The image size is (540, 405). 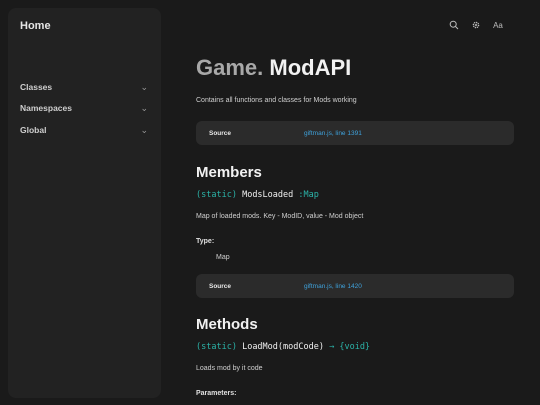 I want to click on return-type: {void}, so click(x=355, y=347).